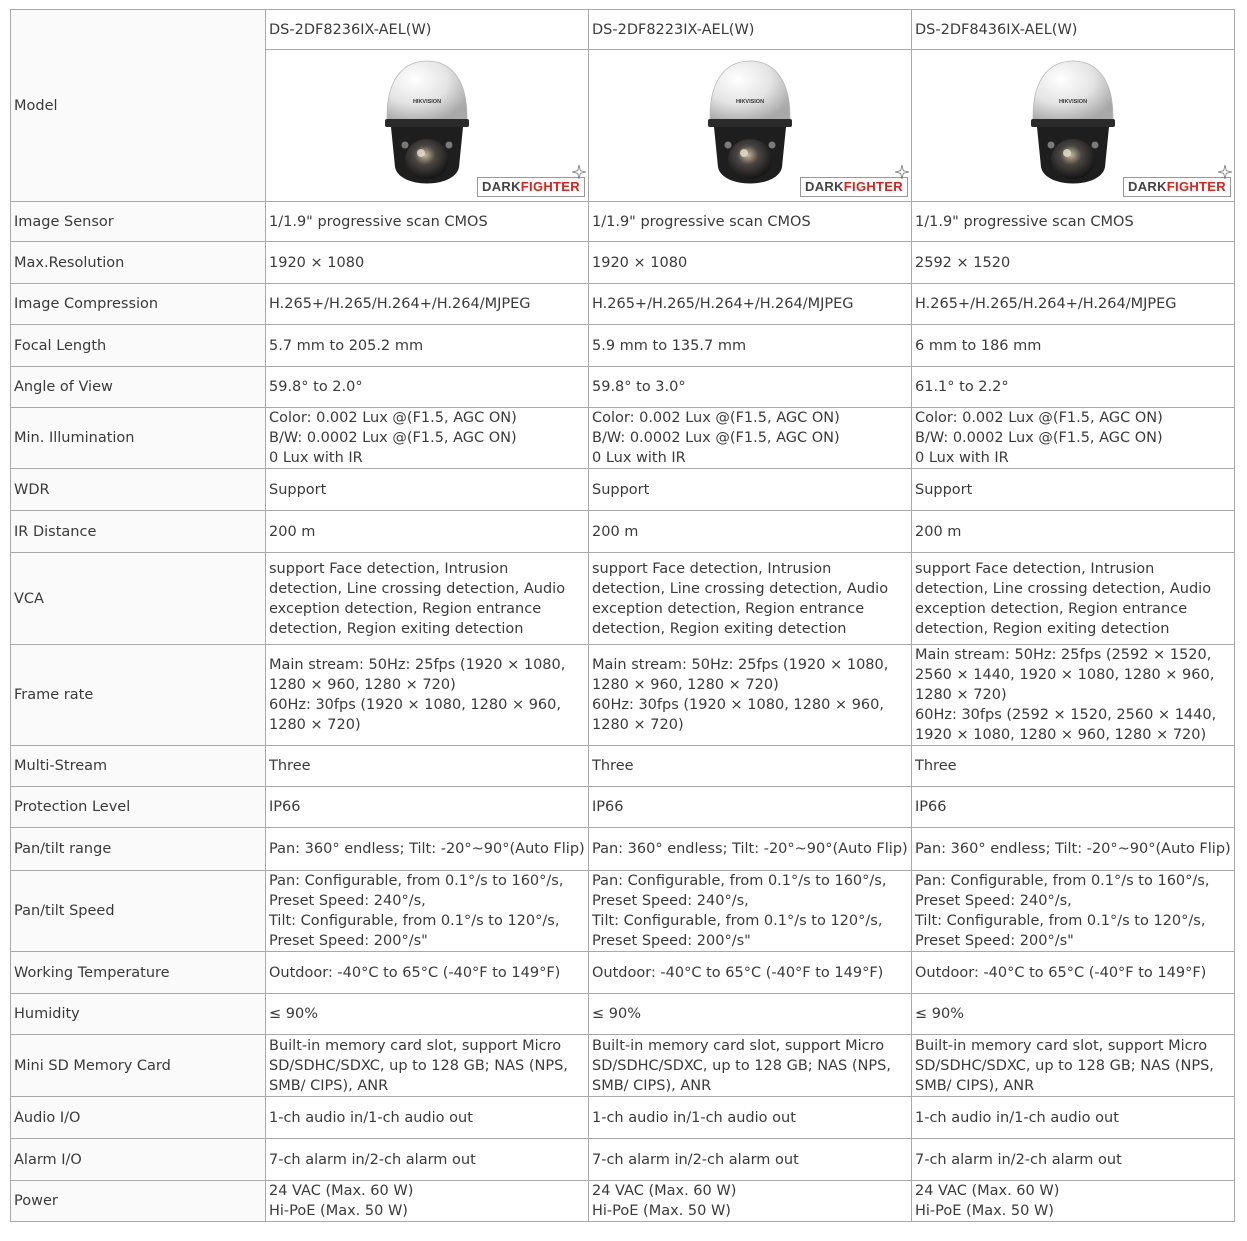  Describe the element at coordinates (1073, 125) in the screenshot. I see `product-image-cell: HIKVISION DARKFIGHTER` at that location.